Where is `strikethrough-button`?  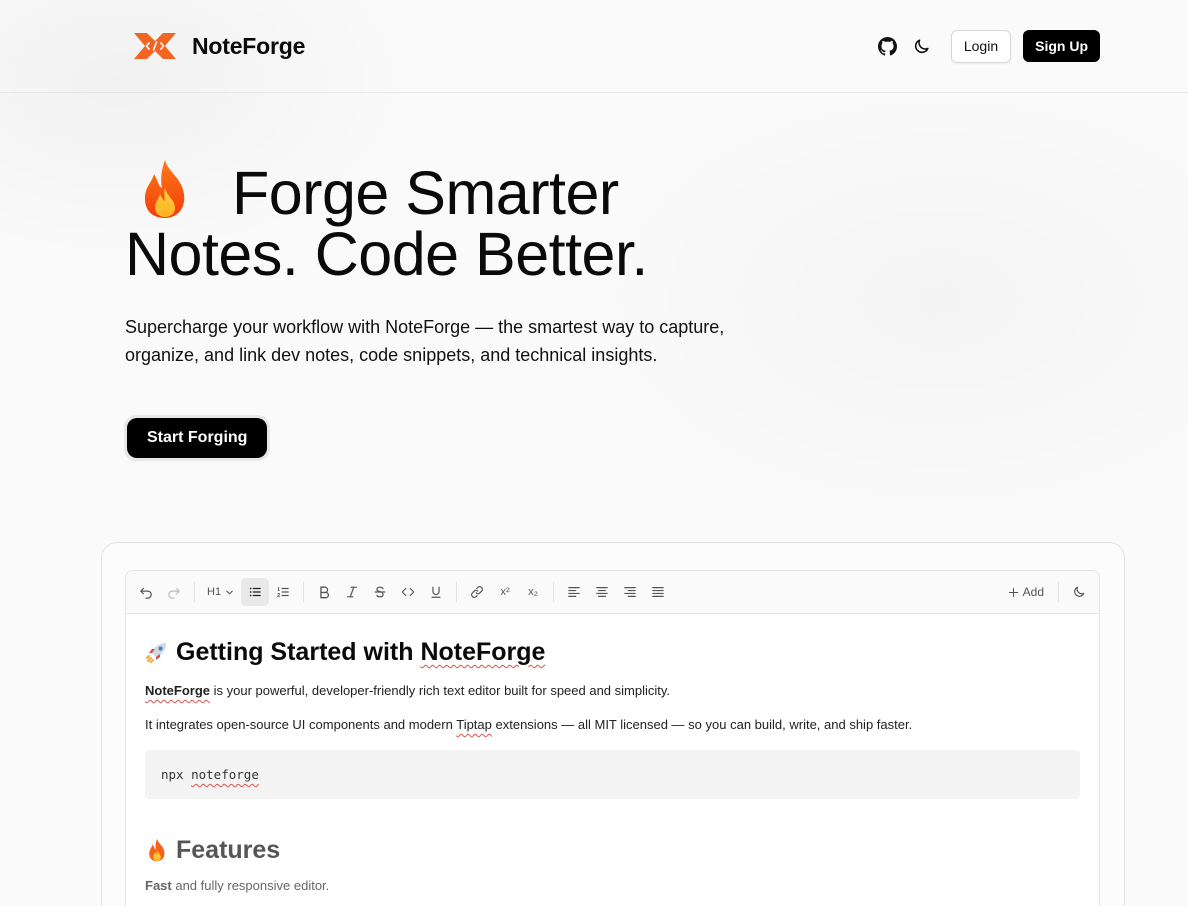
strikethrough-button is located at coordinates (380, 592).